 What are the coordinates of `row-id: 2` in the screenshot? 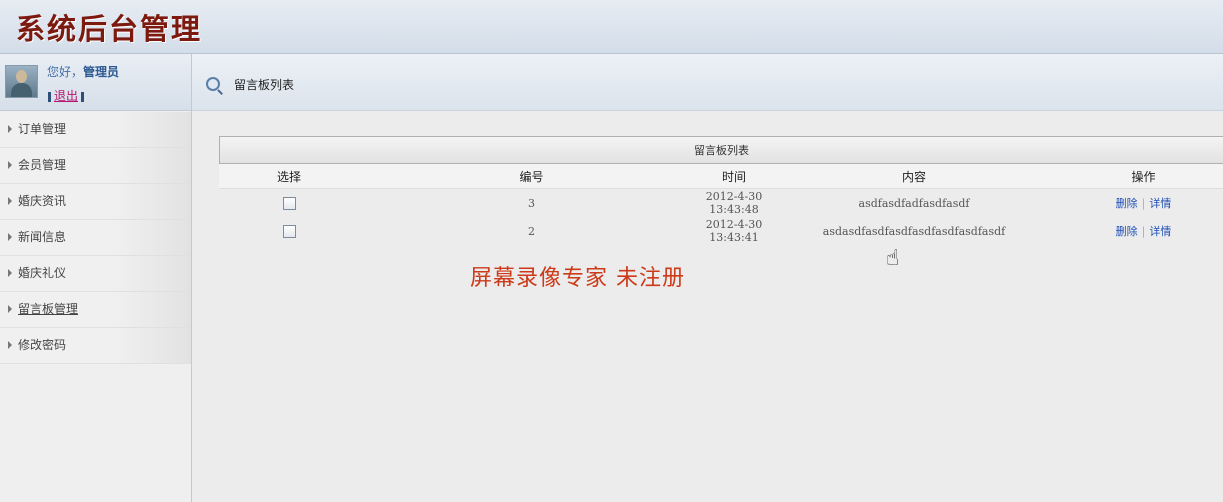 It's located at (531, 231).